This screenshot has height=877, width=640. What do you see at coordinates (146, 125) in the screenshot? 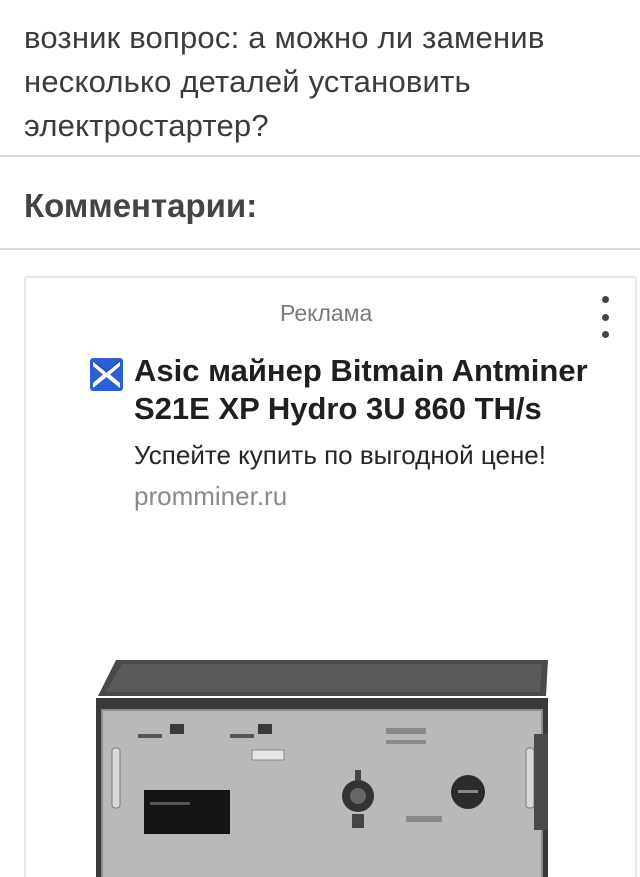
I see `article-line: электростартер?` at bounding box center [146, 125].